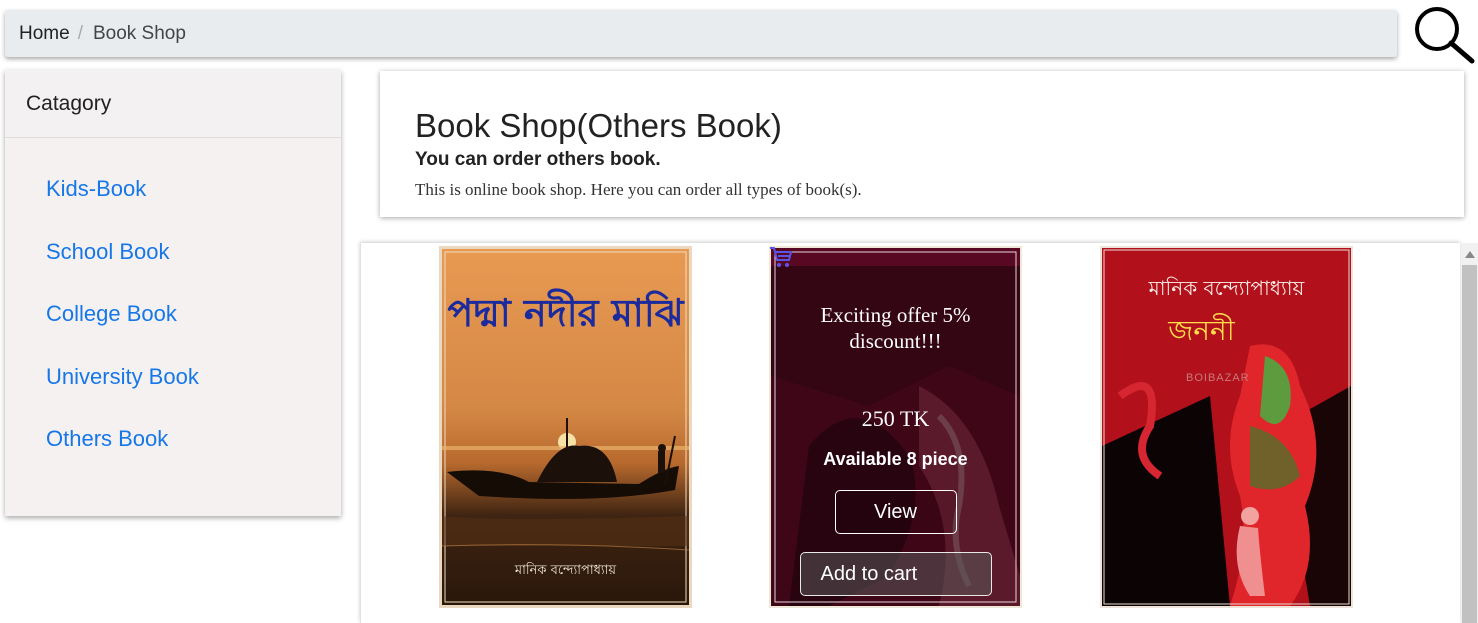  I want to click on cart-icon, so click(781, 257).